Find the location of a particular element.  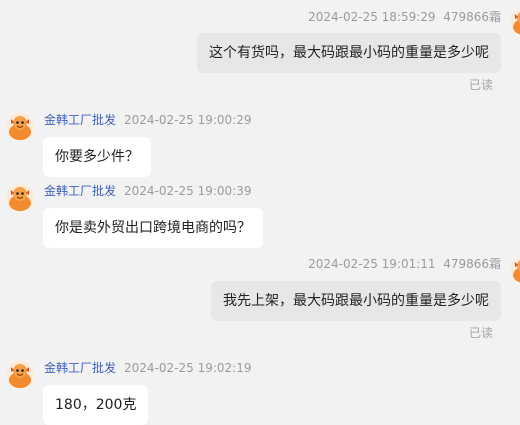

message-meta: 金韩工厂批发 2024-02-25 19:00:39 is located at coordinates (147, 191).